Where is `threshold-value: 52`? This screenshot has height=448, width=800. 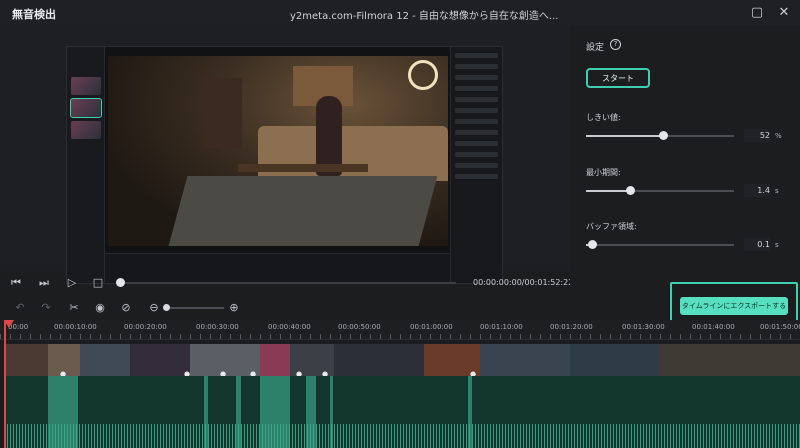 threshold-value: 52 is located at coordinates (757, 135).